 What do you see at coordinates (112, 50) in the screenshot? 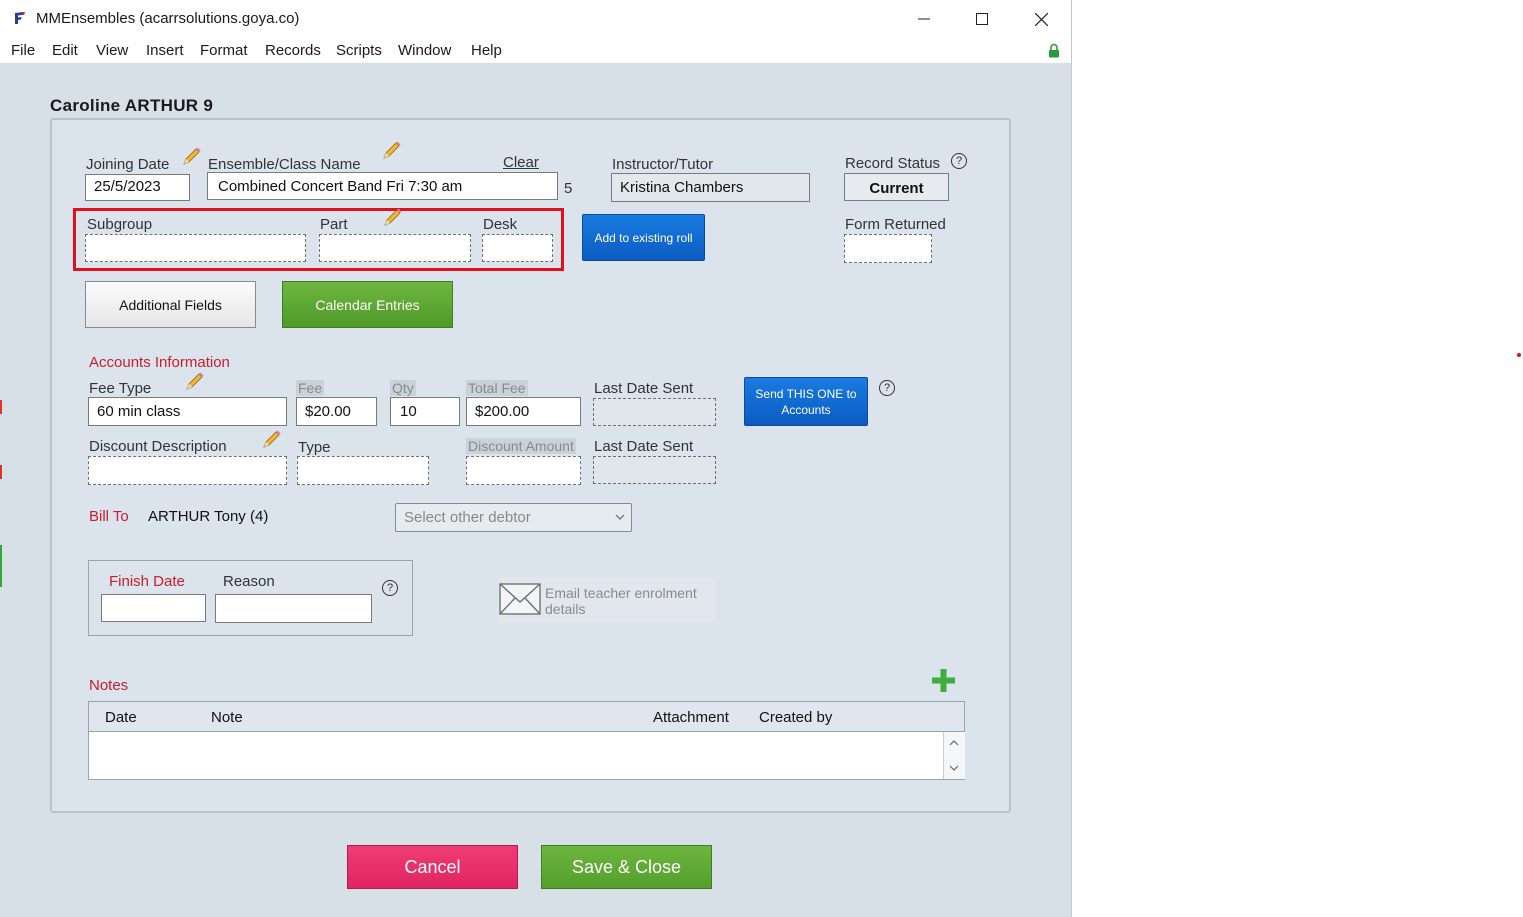
I see `menu-view: View` at bounding box center [112, 50].